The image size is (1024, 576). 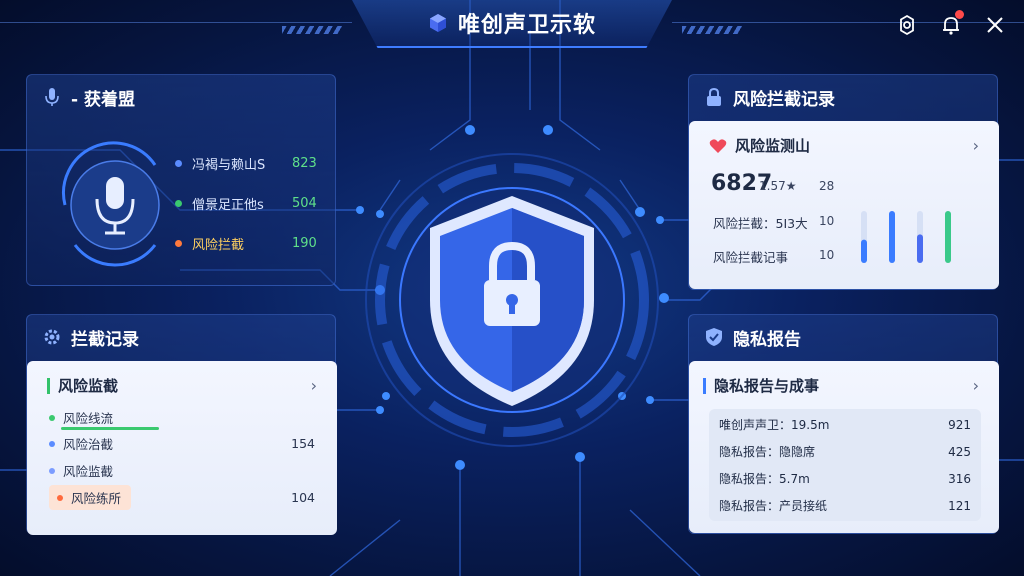 What do you see at coordinates (303, 443) in the screenshot?
I see `record-value: 154` at bounding box center [303, 443].